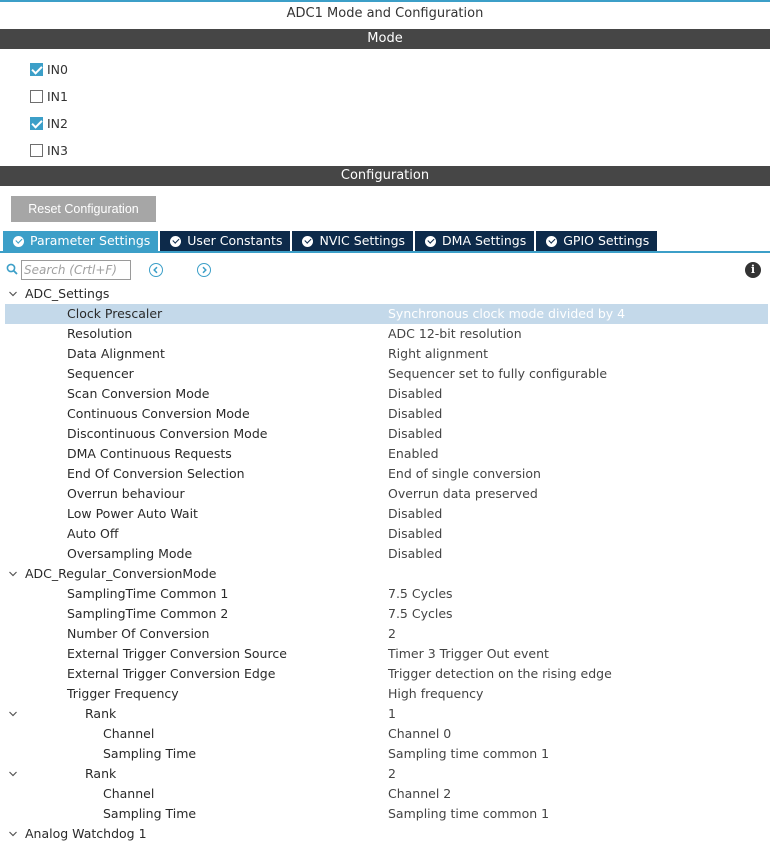 This screenshot has height=846, width=770. What do you see at coordinates (438, 353) in the screenshot?
I see `param-value: Right alignment` at bounding box center [438, 353].